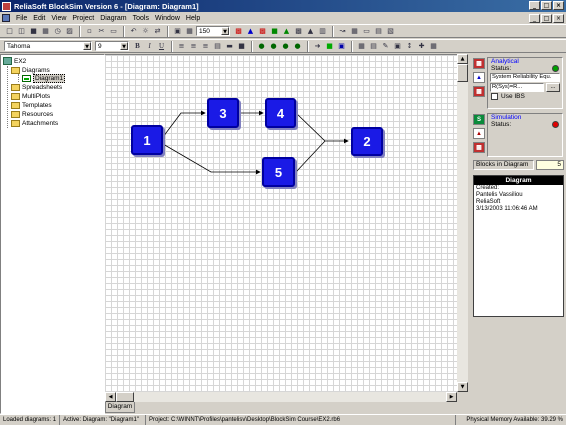  Describe the element at coordinates (167, 18) in the screenshot. I see `menu-window: Window` at that location.